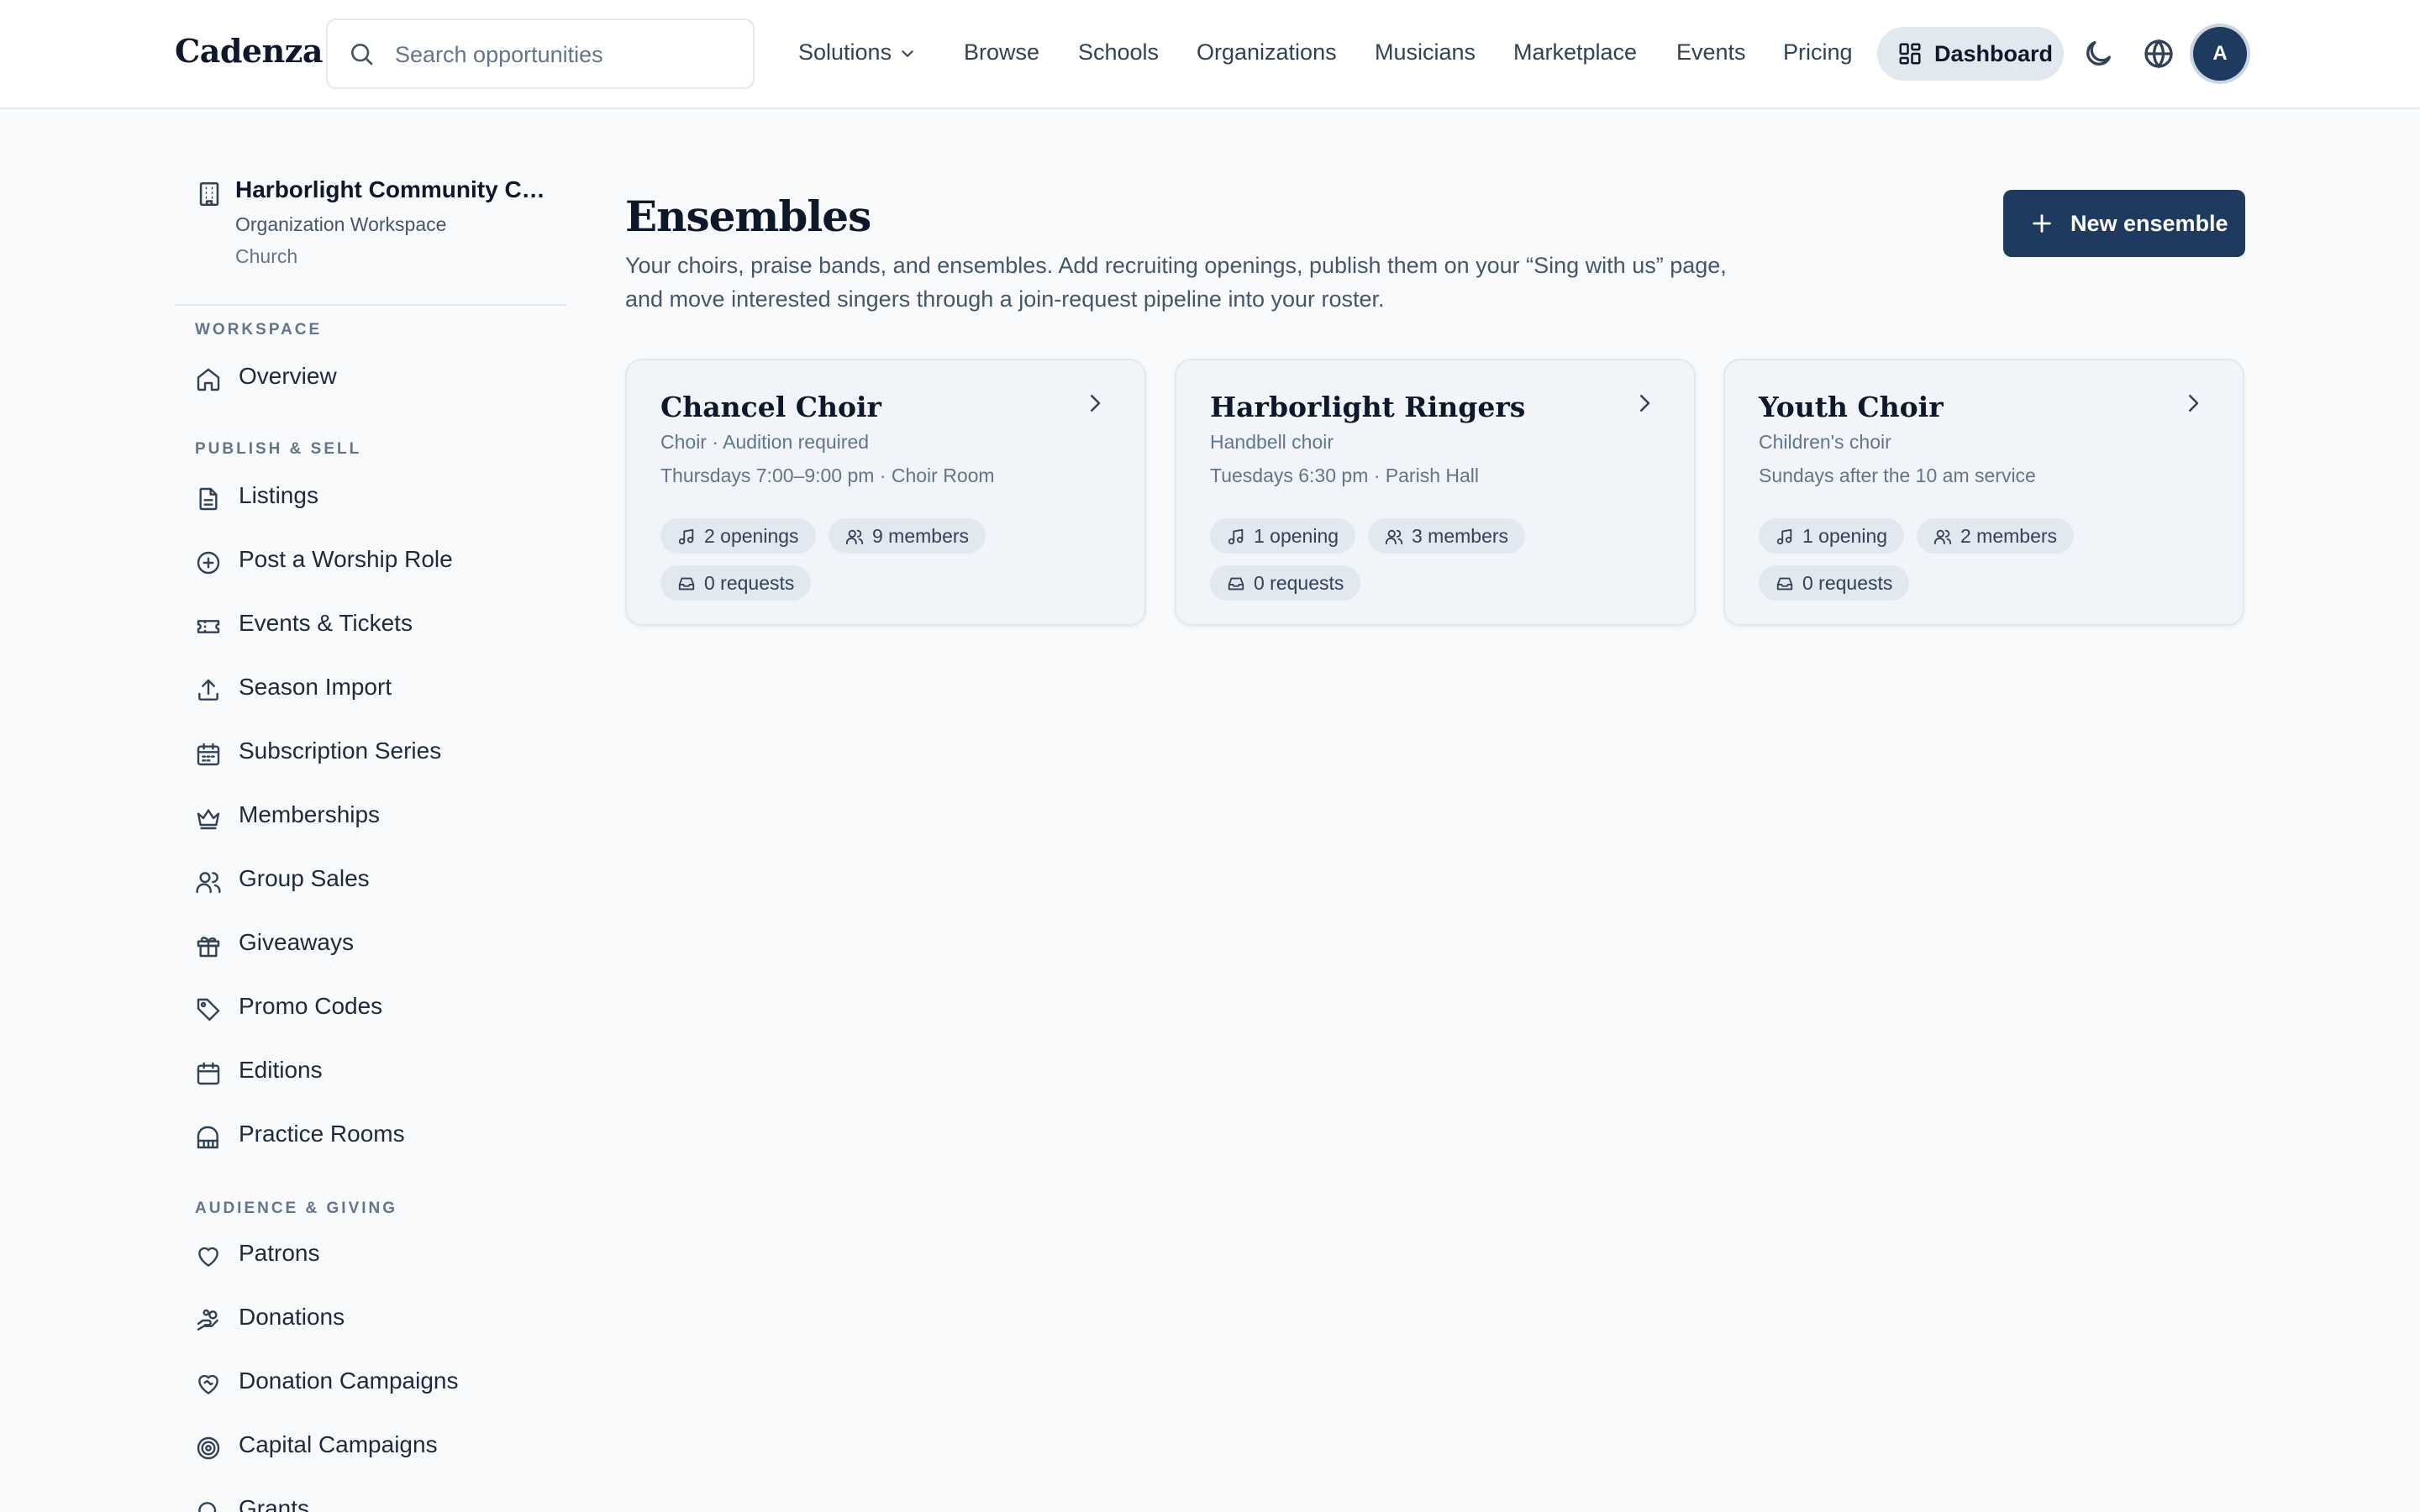 The height and width of the screenshot is (1512, 2420). Describe the element at coordinates (1001, 52) in the screenshot. I see `nav-browse: Browse` at that location.